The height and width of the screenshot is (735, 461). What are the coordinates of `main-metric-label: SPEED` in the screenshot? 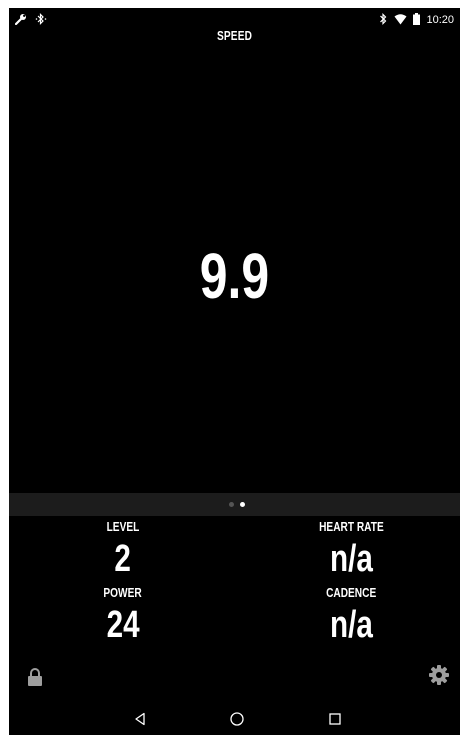 It's located at (234, 35).